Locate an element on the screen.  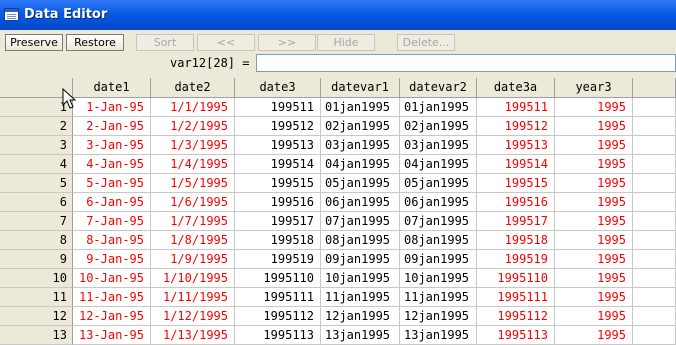
cell-date2: 1/13/1995 is located at coordinates (193, 335).